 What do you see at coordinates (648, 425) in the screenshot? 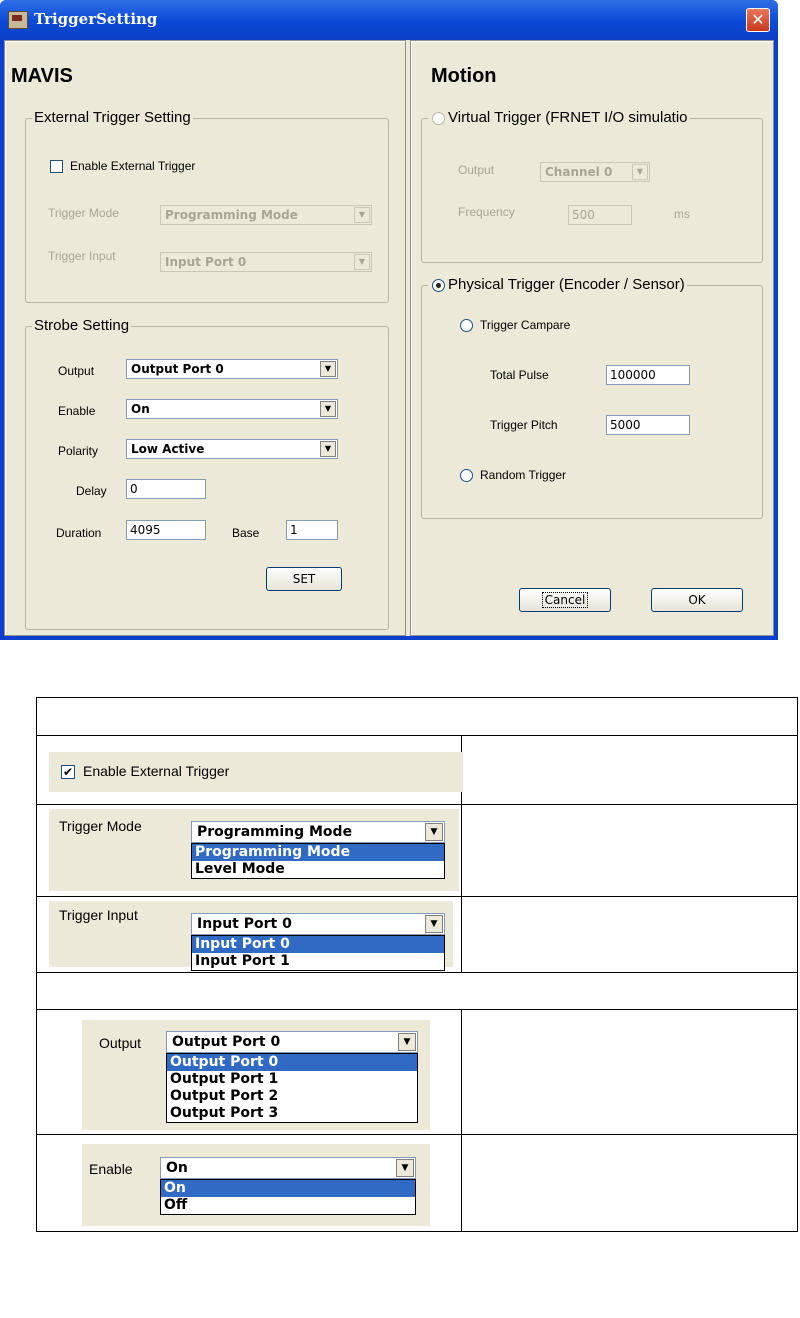
I see `trigger-pitch-input: 5000` at bounding box center [648, 425].